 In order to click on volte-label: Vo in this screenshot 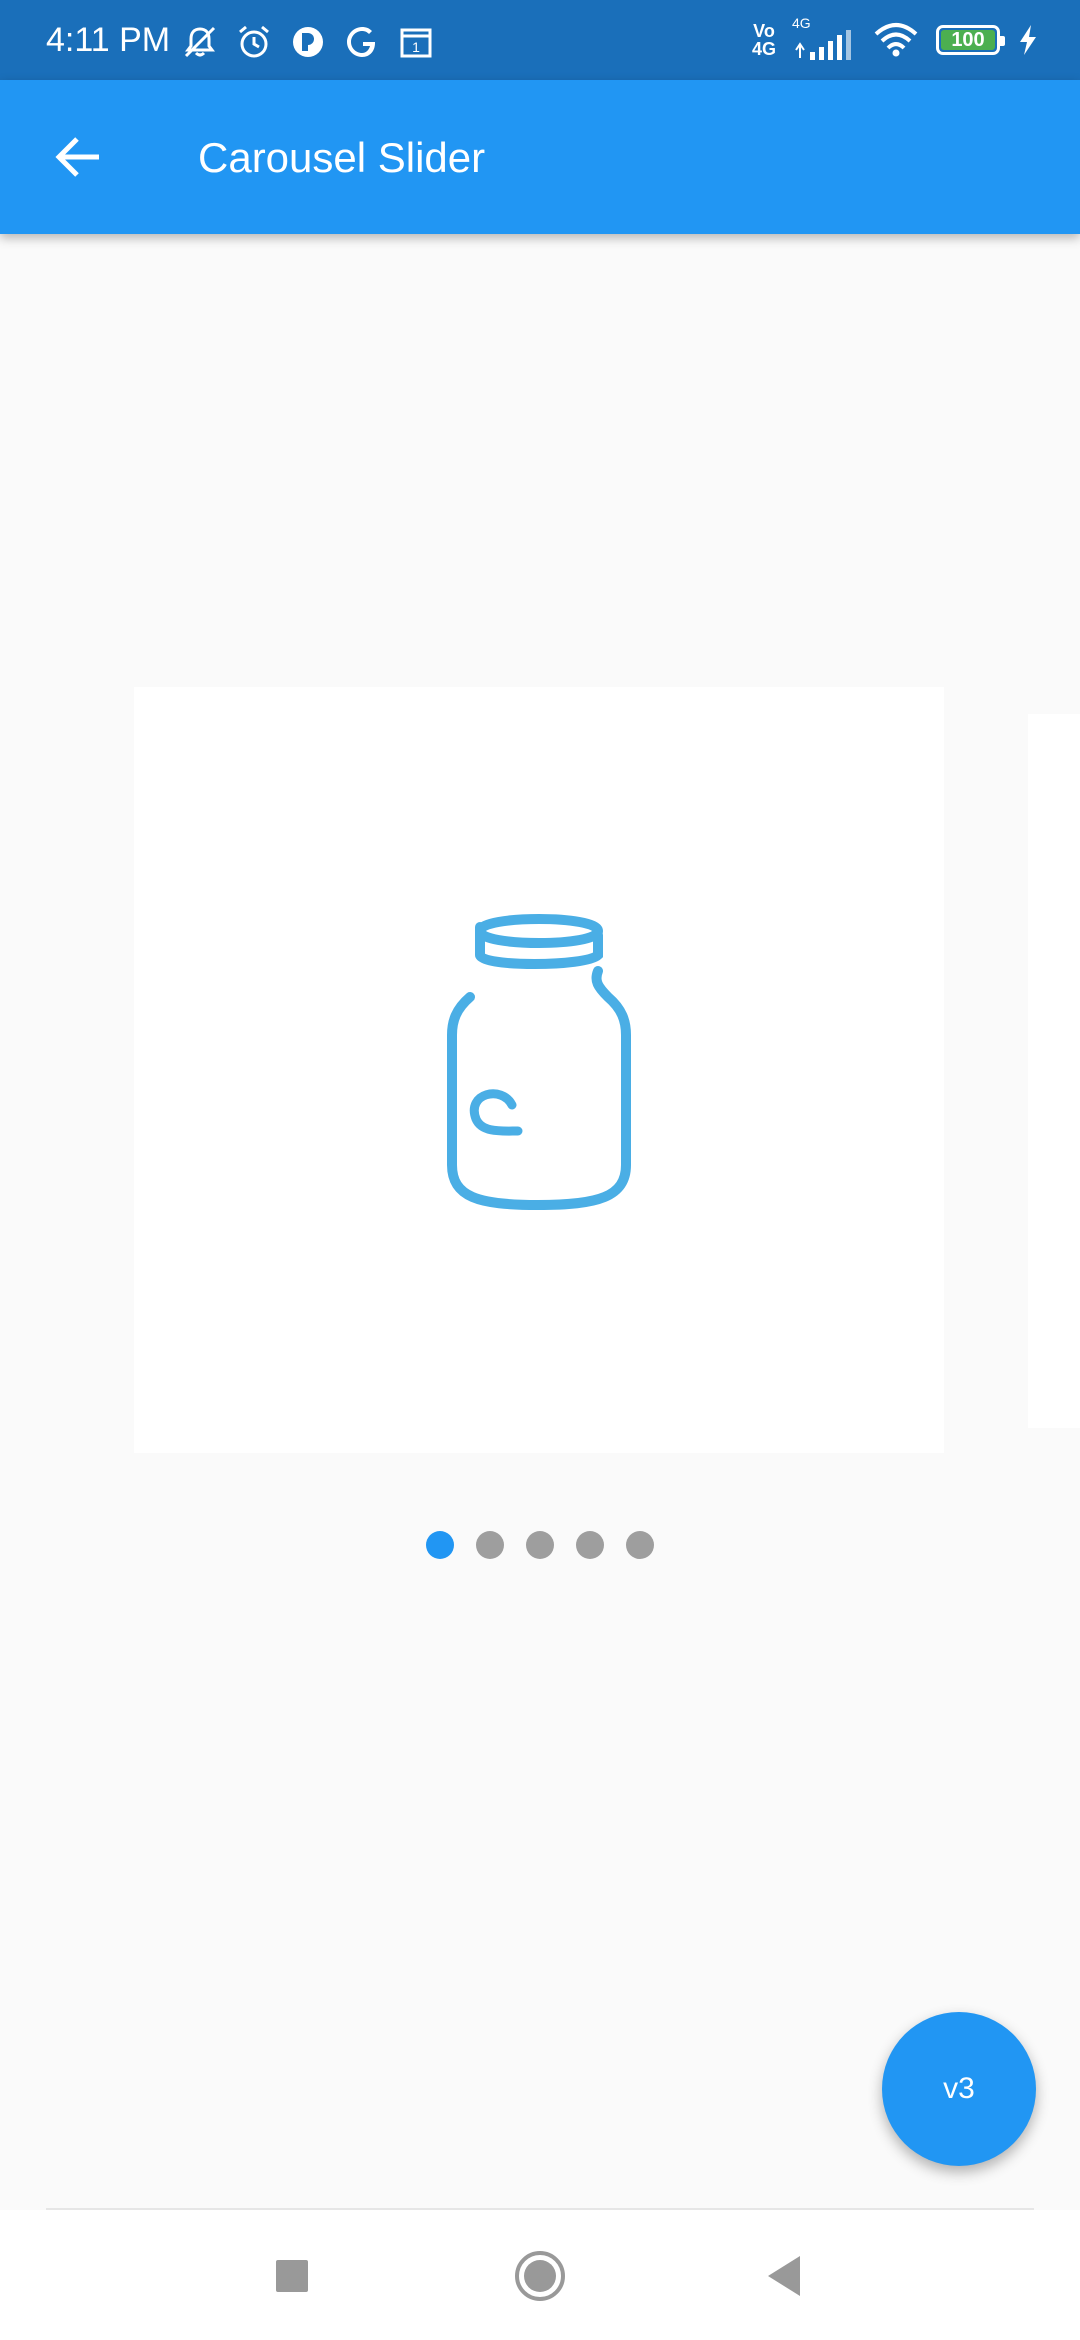, I will do `click(764, 31)`.